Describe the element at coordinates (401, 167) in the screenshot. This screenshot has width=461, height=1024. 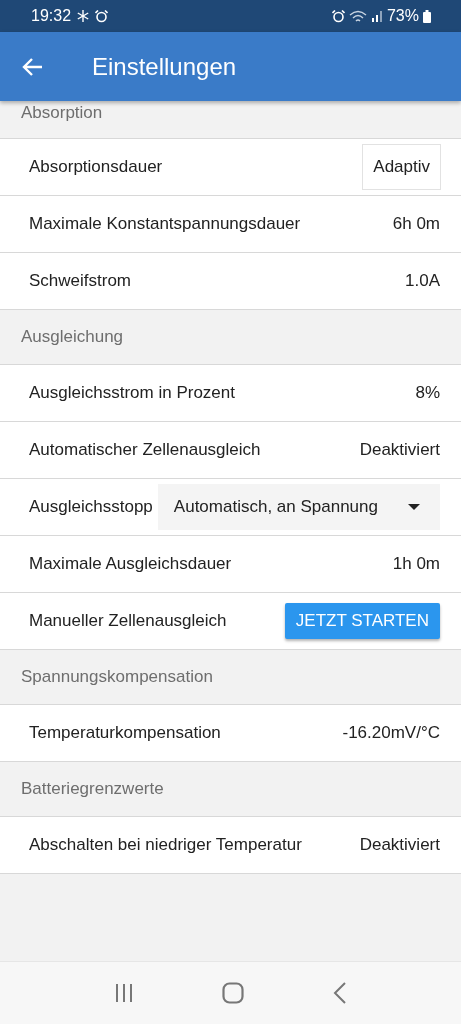
I see `value-button: Adaptiv` at that location.